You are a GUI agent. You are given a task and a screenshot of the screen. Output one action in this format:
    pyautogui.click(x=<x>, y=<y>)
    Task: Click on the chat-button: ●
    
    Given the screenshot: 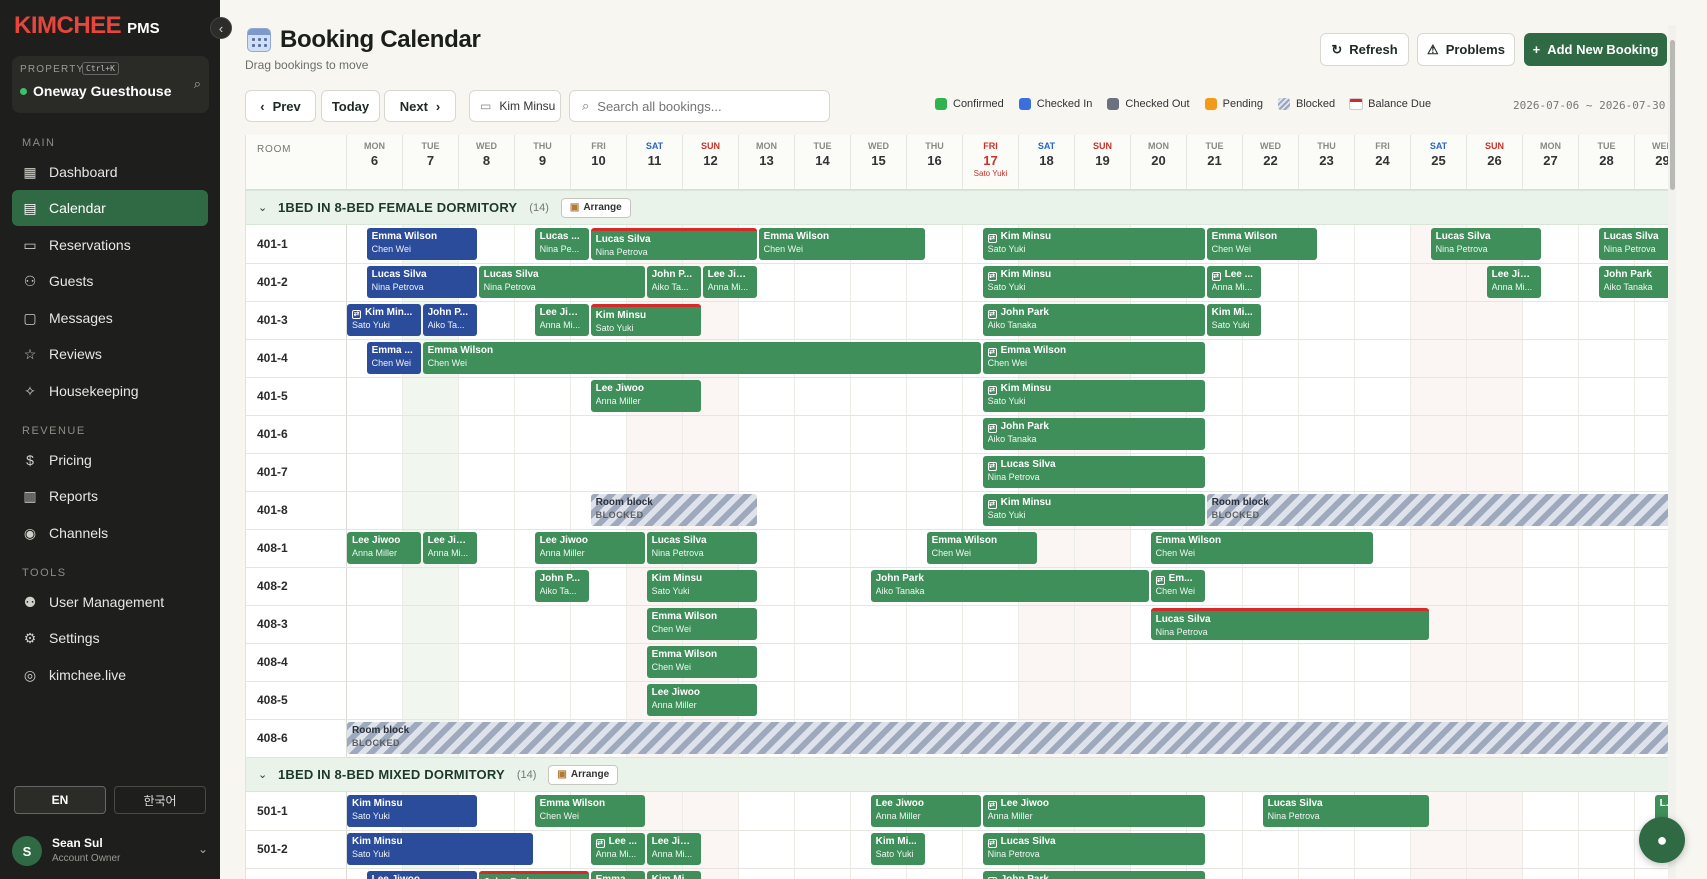 What is the action you would take?
    pyautogui.click(x=1662, y=840)
    